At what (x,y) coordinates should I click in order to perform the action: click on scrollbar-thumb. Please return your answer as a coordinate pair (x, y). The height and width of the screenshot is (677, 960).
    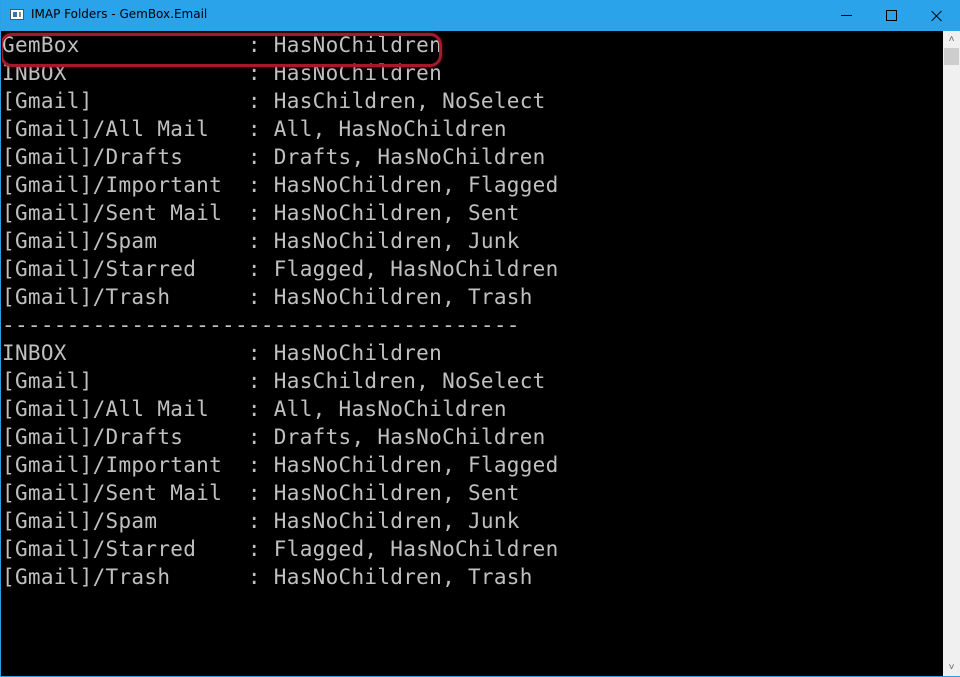
    Looking at the image, I should click on (951, 56).